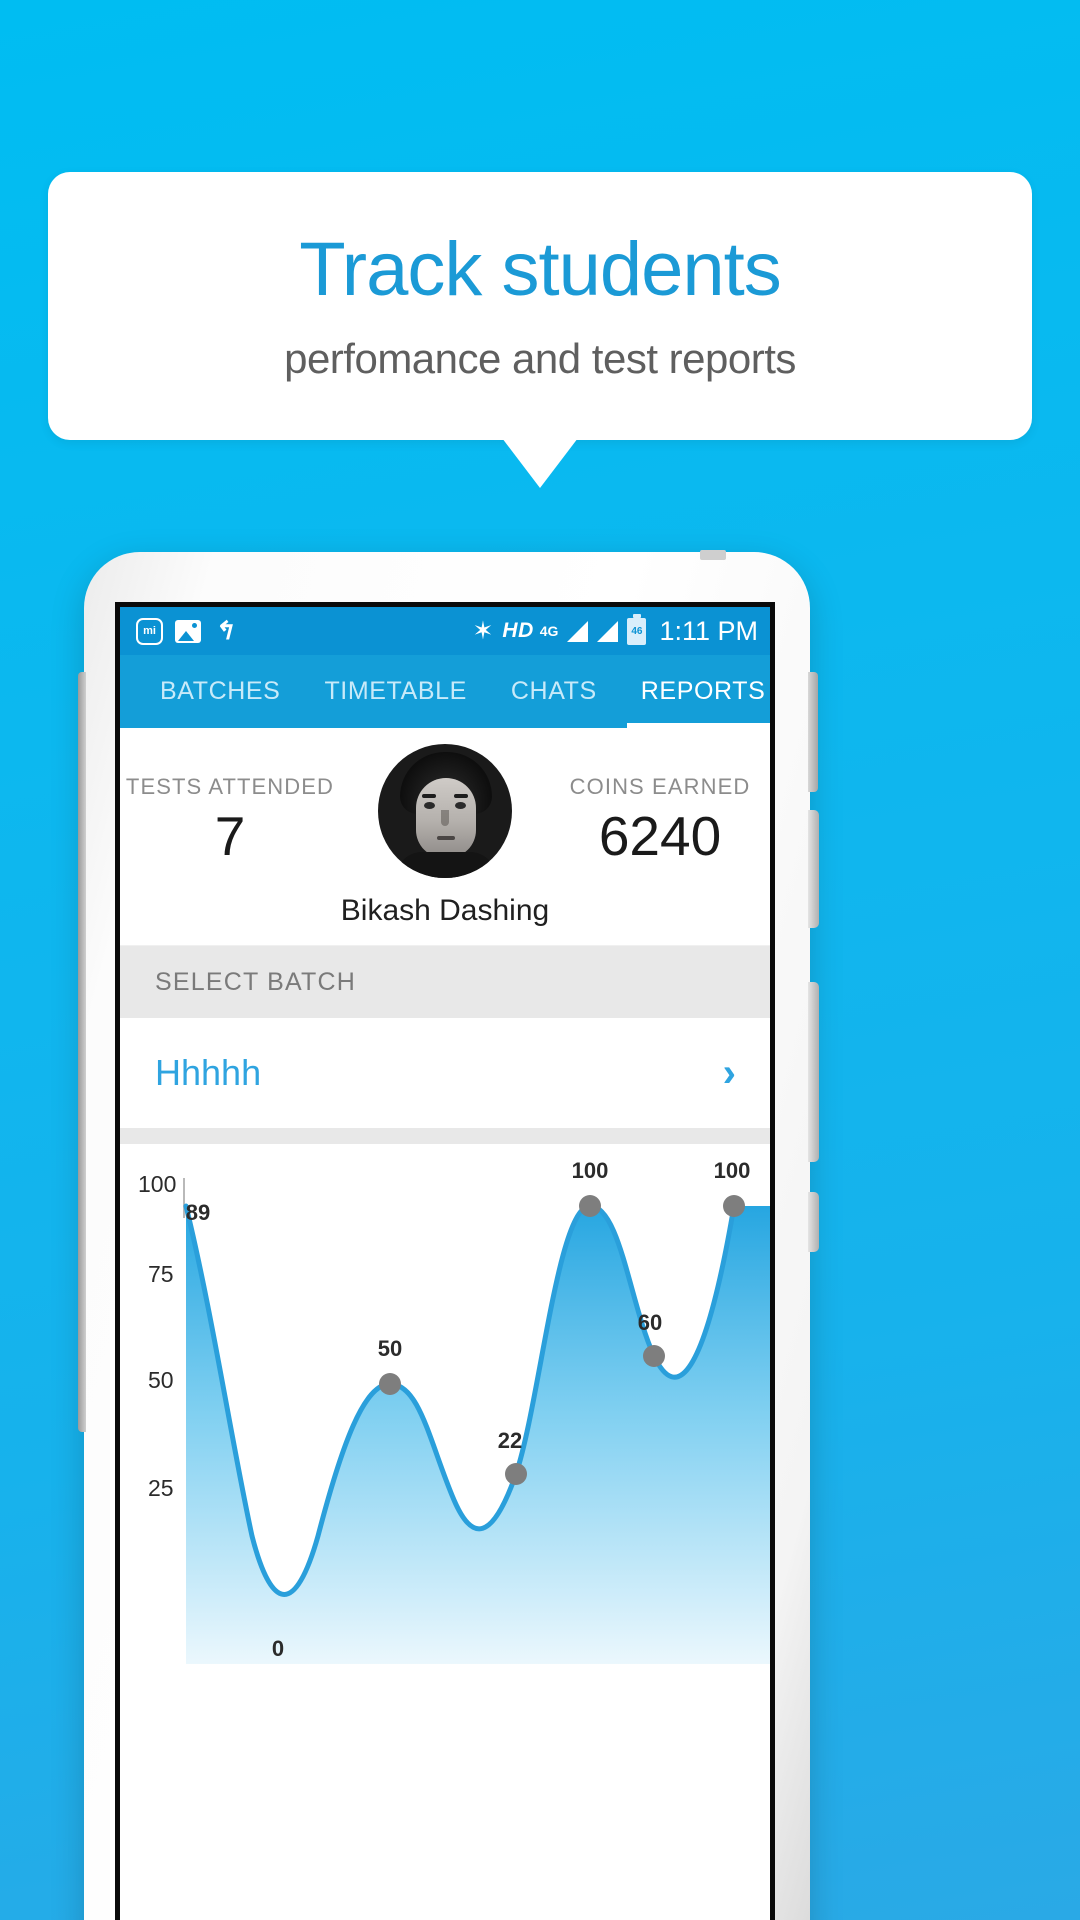 This screenshot has height=1920, width=1080. What do you see at coordinates (278, 1648) in the screenshot?
I see `point-label-0: 0` at bounding box center [278, 1648].